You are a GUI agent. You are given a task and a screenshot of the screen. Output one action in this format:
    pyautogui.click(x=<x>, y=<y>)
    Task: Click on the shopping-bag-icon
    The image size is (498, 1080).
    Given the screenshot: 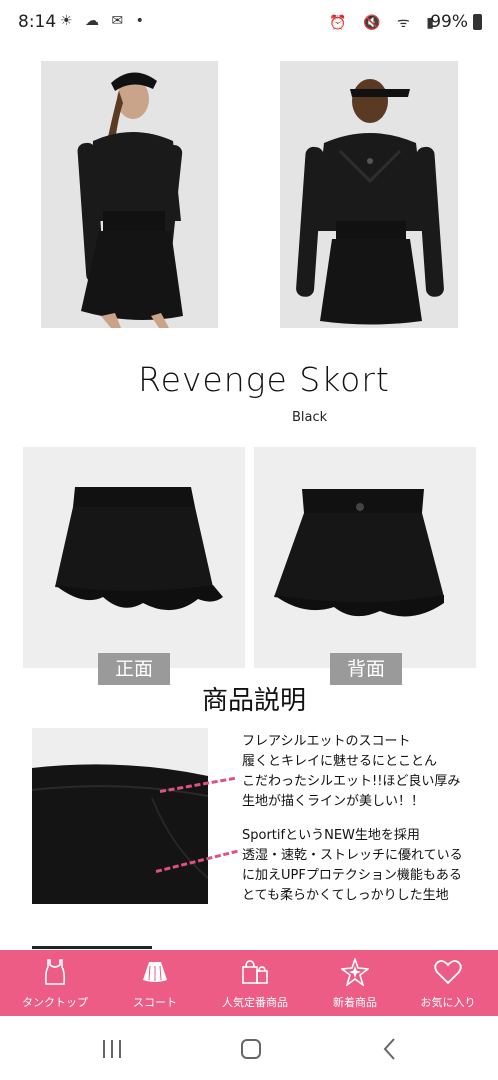 What is the action you would take?
    pyautogui.click(x=255, y=972)
    